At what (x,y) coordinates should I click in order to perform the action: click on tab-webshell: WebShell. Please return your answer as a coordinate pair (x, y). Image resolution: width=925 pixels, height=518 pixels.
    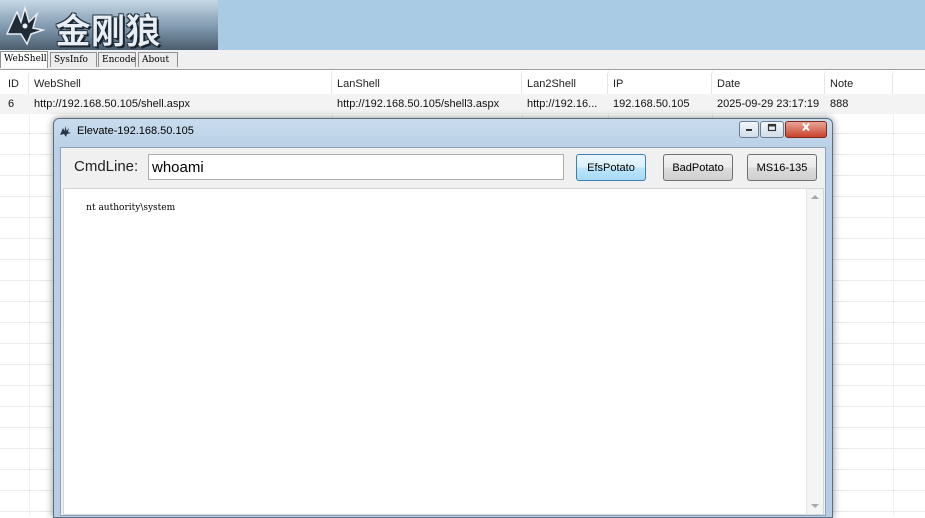
    Looking at the image, I should click on (24, 59).